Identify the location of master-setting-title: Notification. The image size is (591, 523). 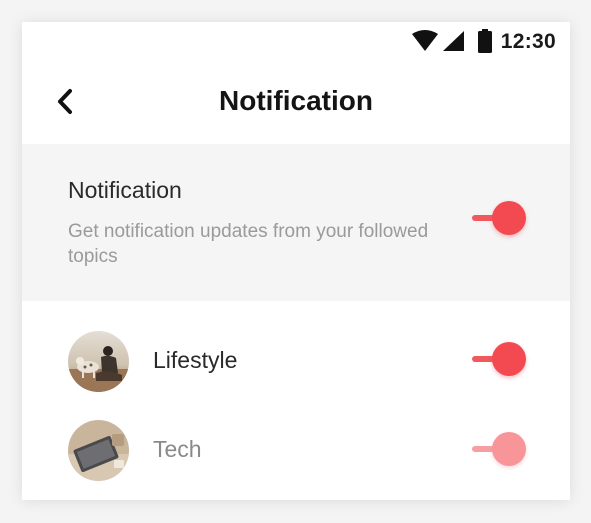
(125, 190).